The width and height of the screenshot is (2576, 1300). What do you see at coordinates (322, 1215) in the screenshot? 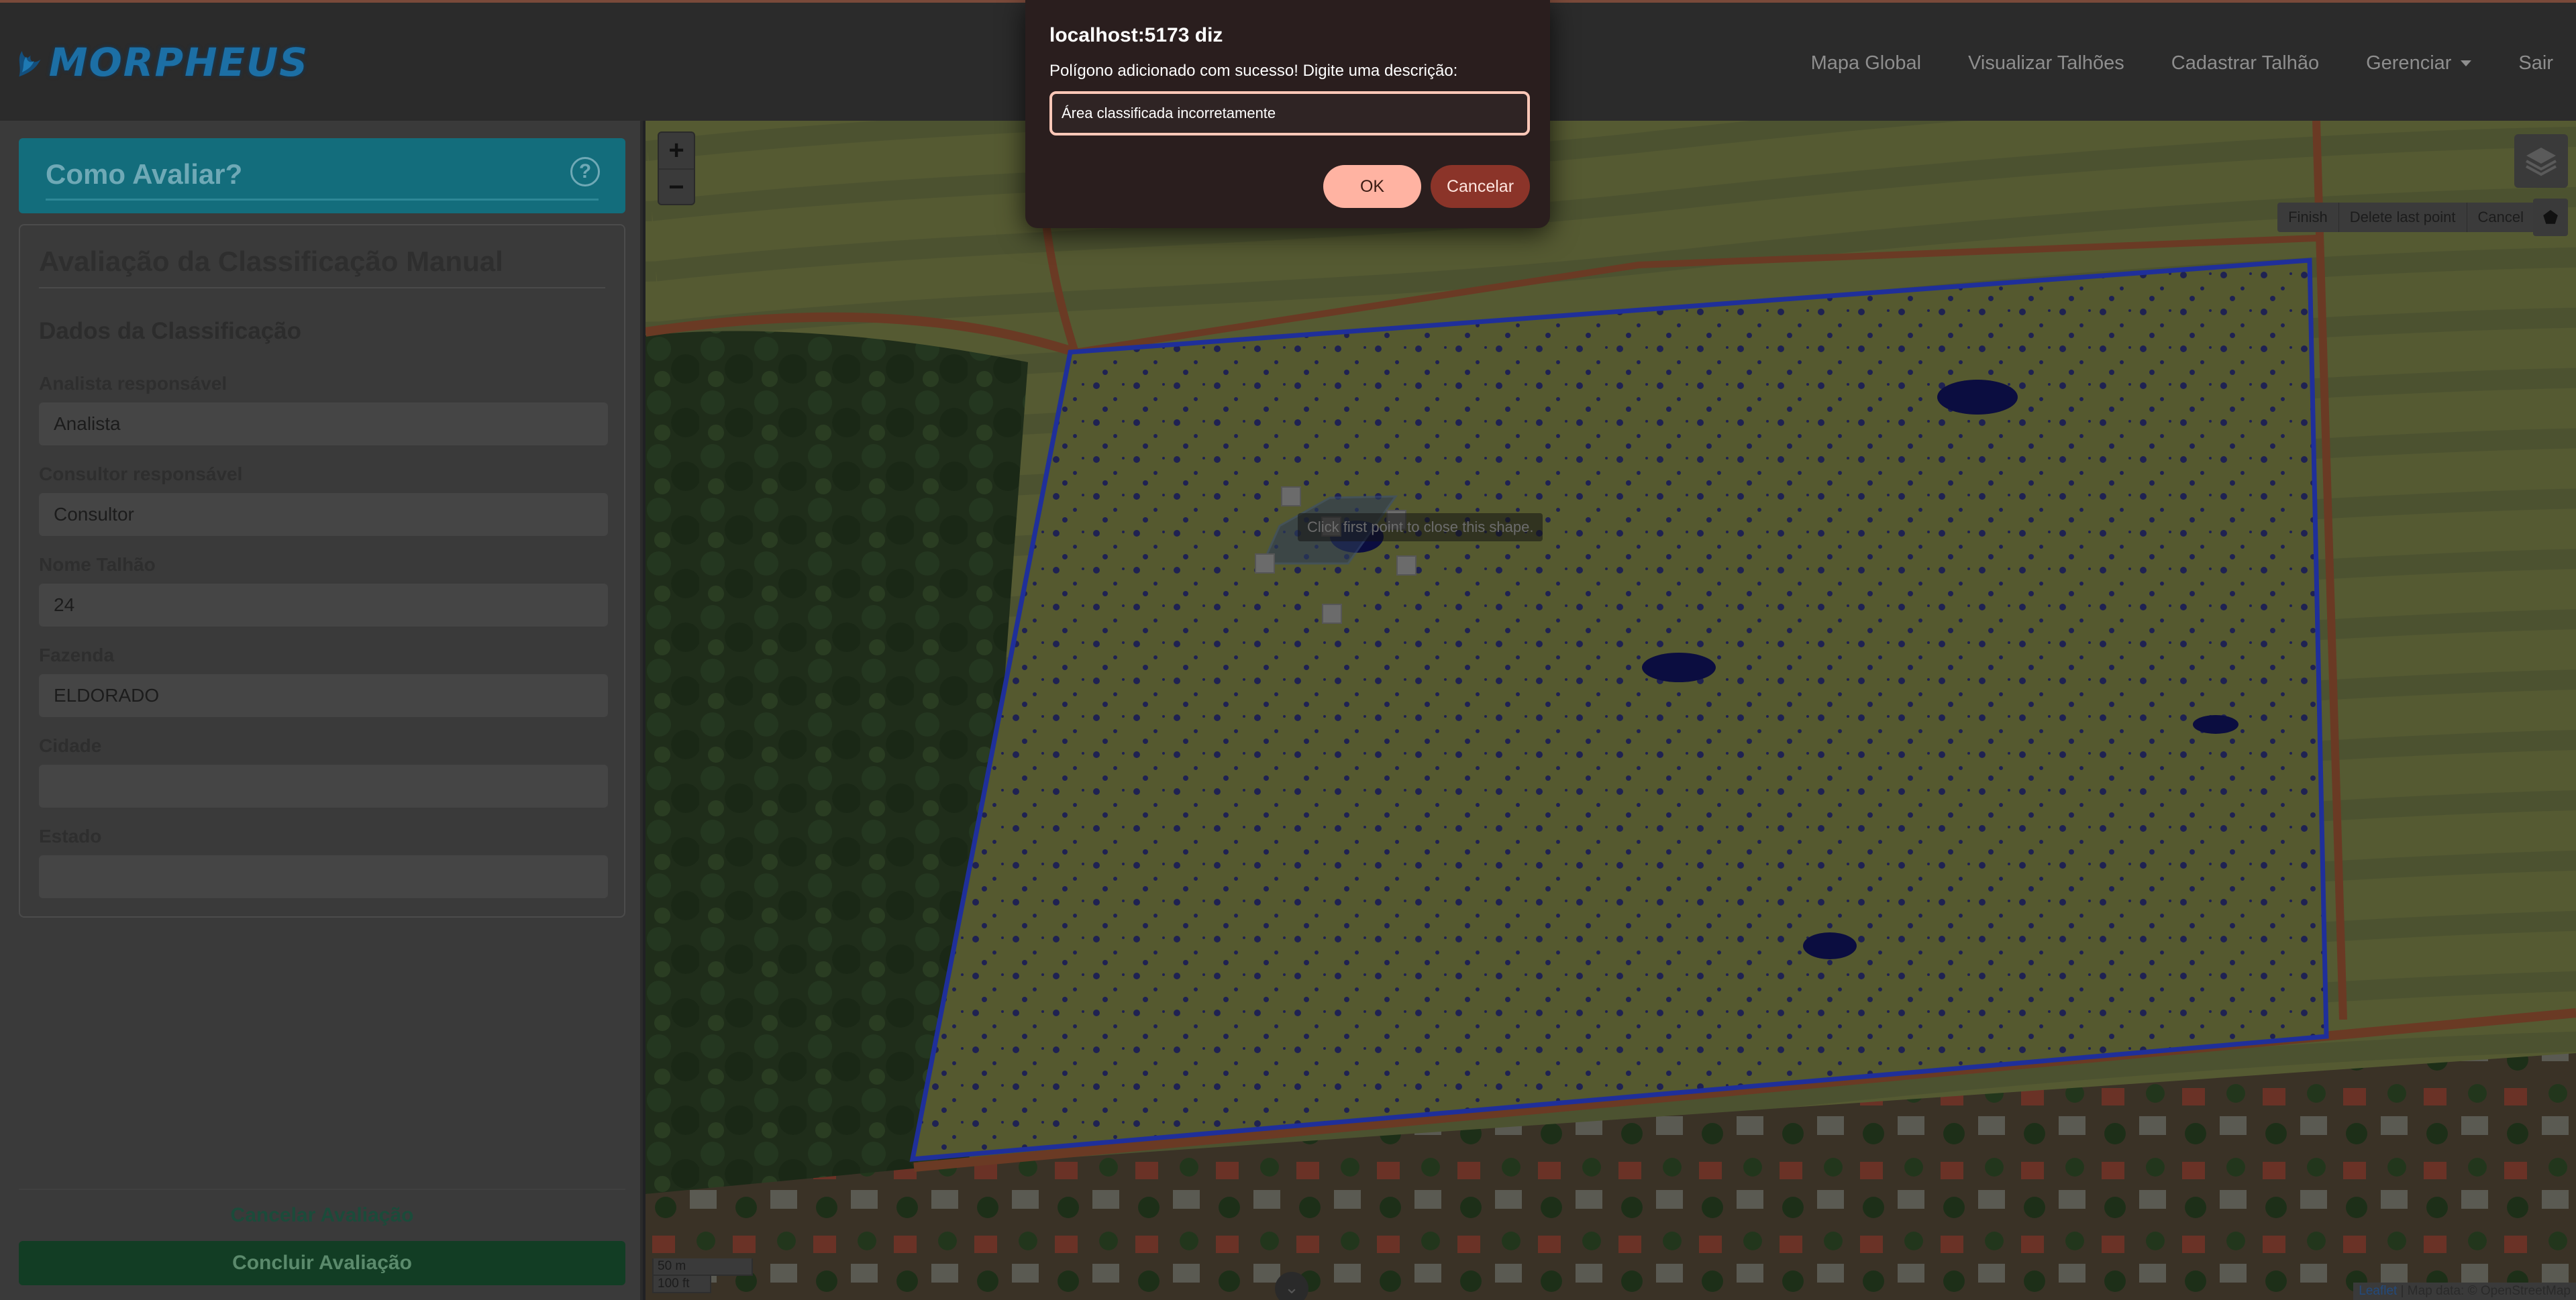
I see `cancel-evaluation-button: Cancelar Avaliação` at bounding box center [322, 1215].